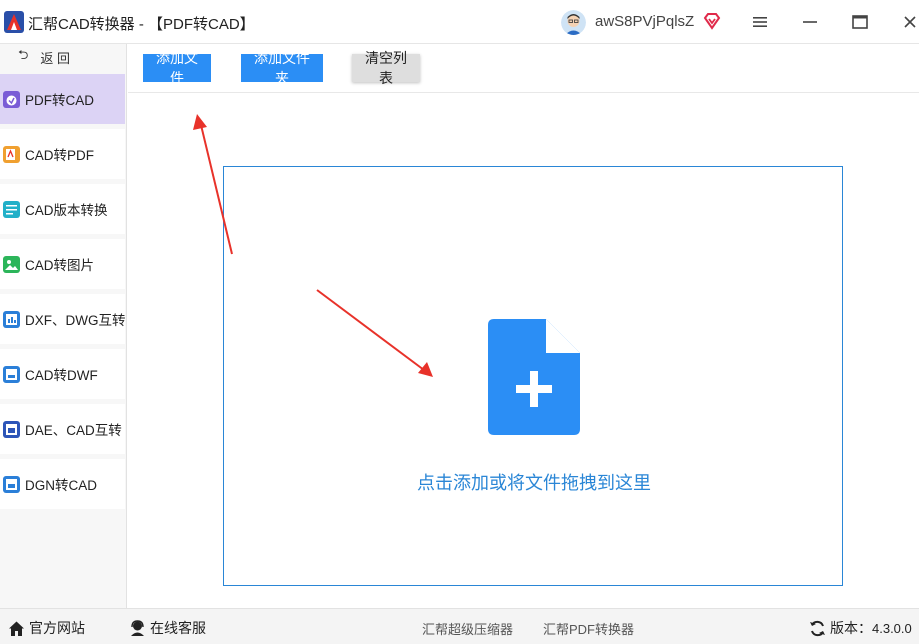 Image resolution: width=919 pixels, height=644 pixels. I want to click on version-label: 版本：, so click(851, 628).